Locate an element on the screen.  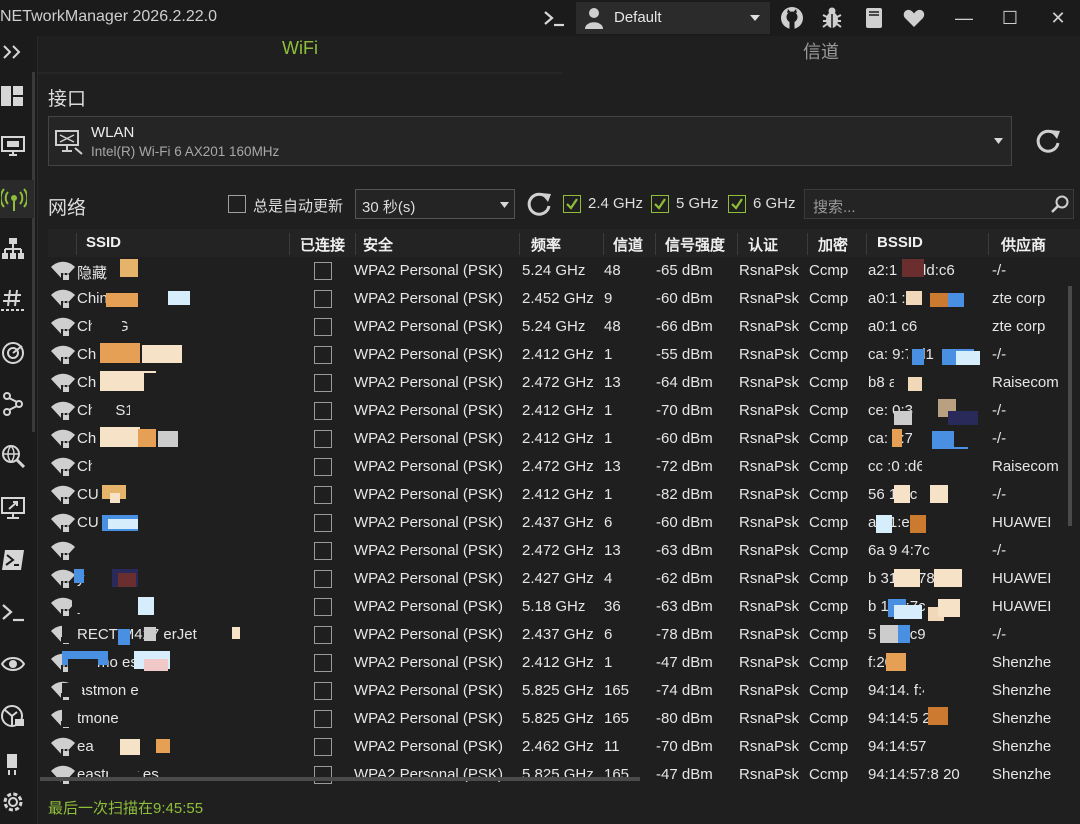
scan-refresh-button is located at coordinates (539, 204).